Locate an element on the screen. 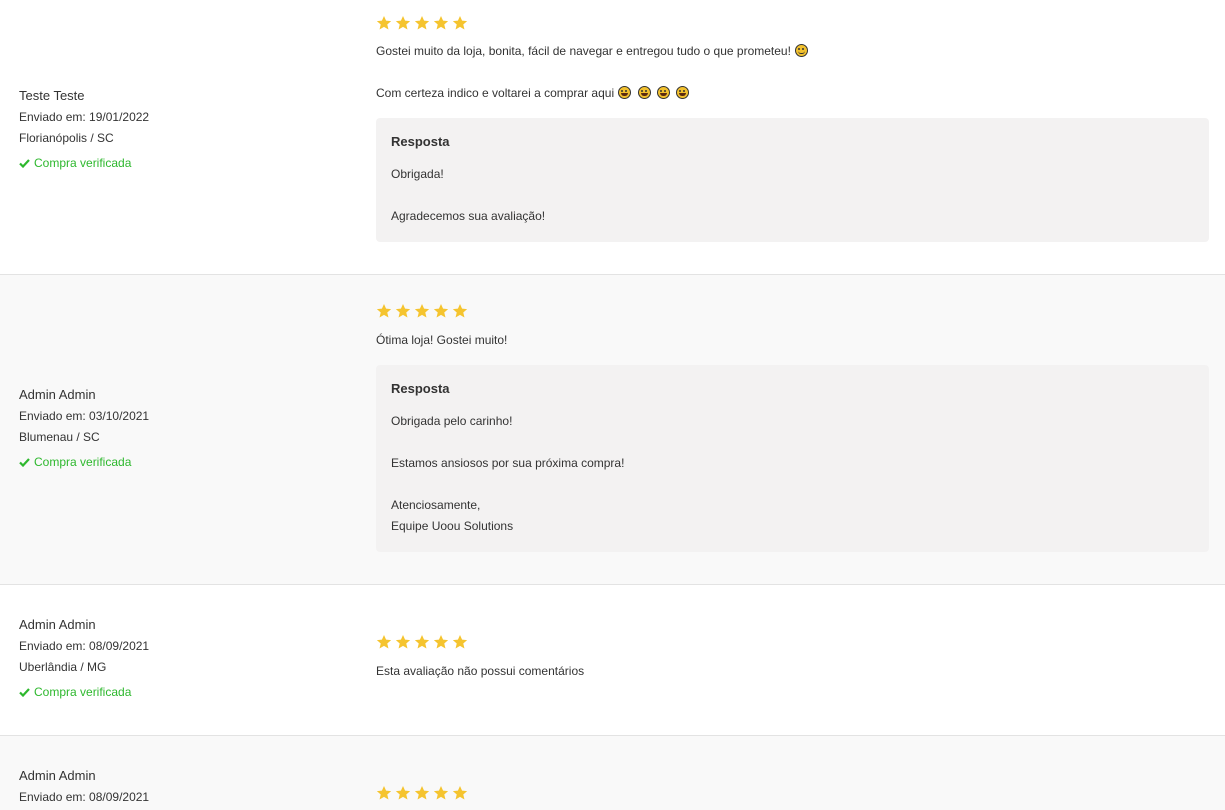 Image resolution: width=1225 pixels, height=810 pixels. reply-body: Obrigada! Agradecemos sua avaliação! is located at coordinates (792, 195).